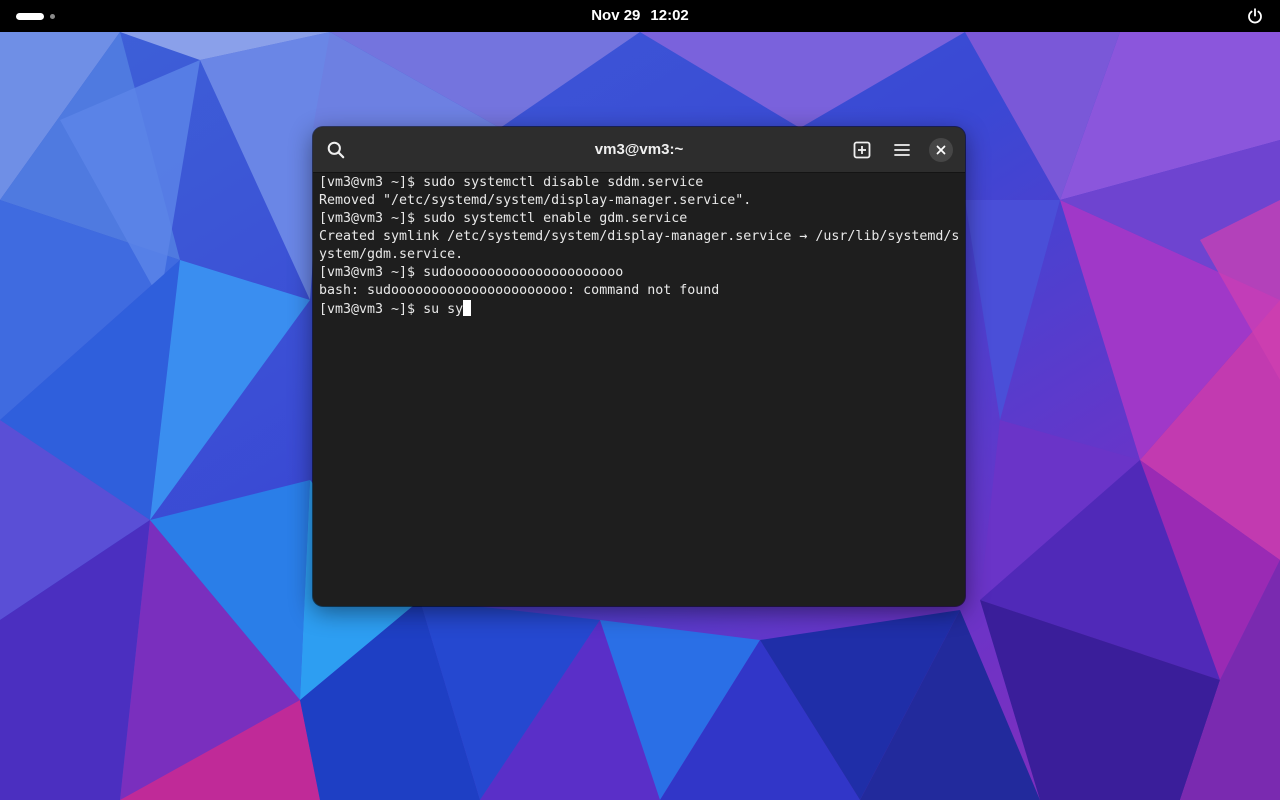 The height and width of the screenshot is (800, 1280). I want to click on window-title: vm3@vm3:~, so click(639, 149).